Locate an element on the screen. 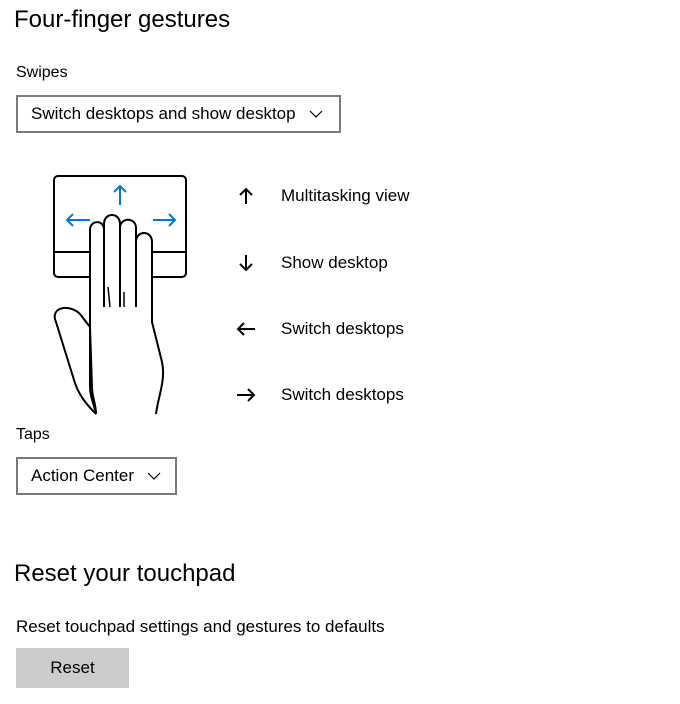 This screenshot has height=704, width=680. reset-button: Reset is located at coordinates (72, 668).